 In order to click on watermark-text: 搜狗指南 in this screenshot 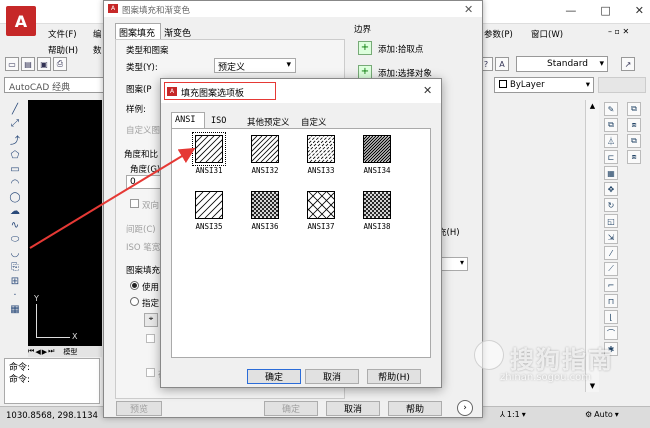, I will do `click(562, 360)`.